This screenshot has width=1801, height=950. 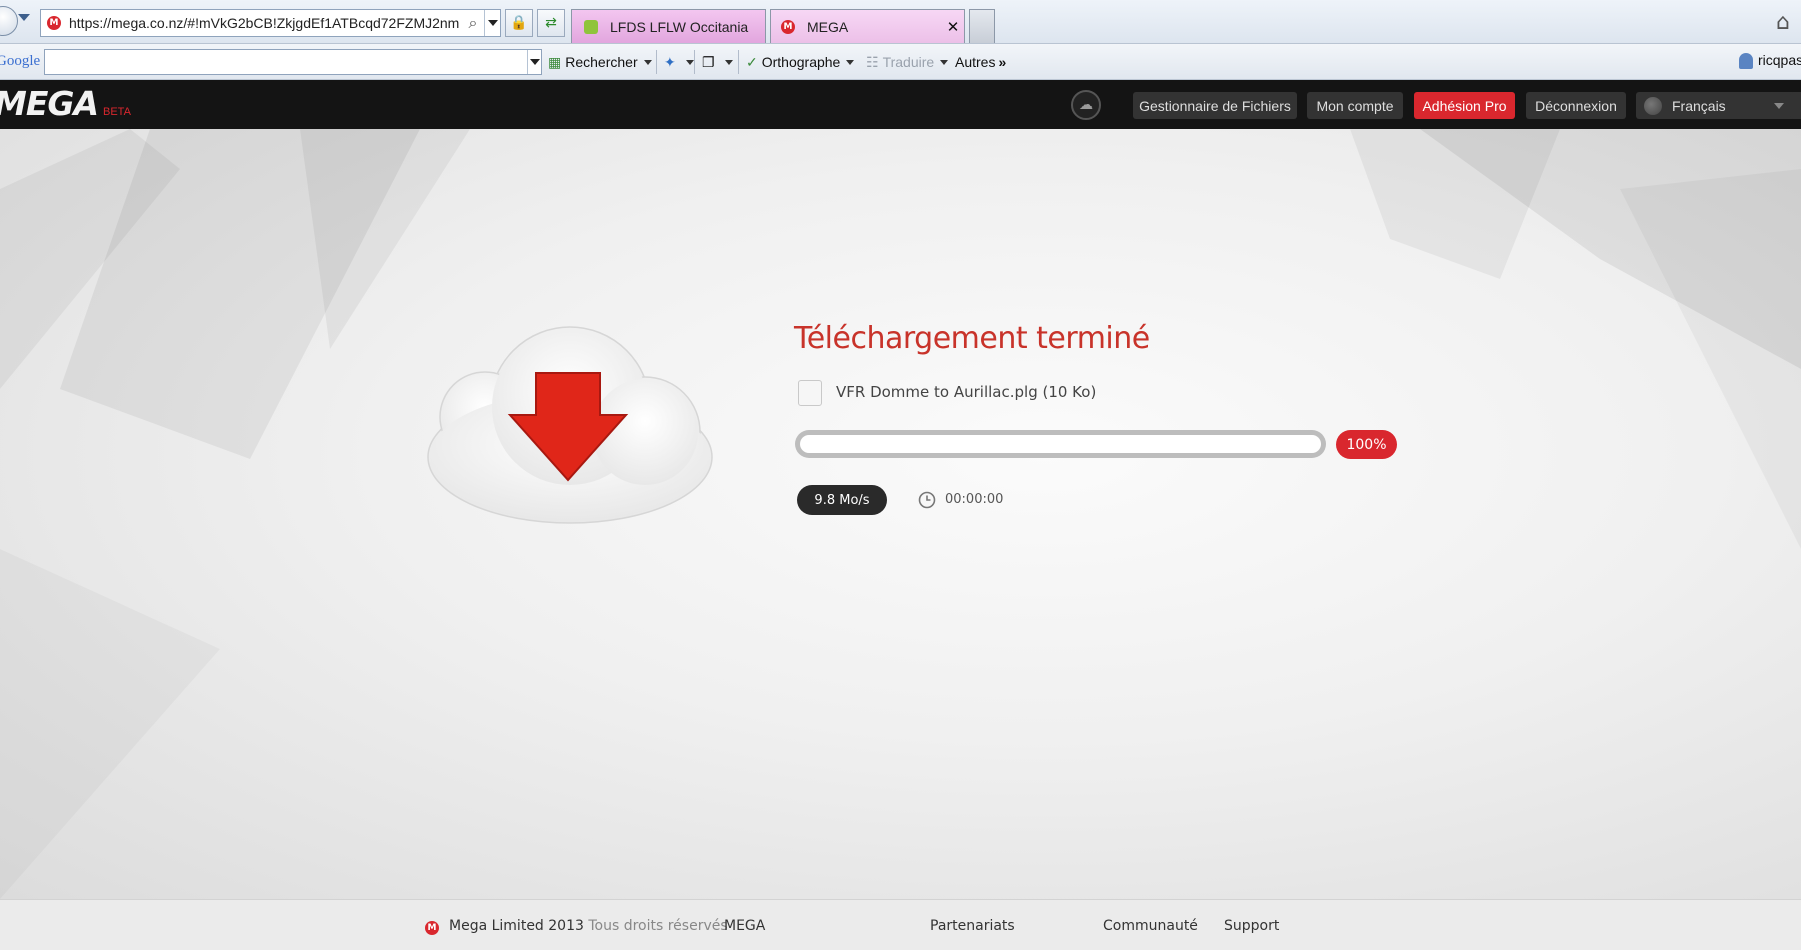 What do you see at coordinates (49, 103) in the screenshot?
I see `mega-logo: MEGA` at bounding box center [49, 103].